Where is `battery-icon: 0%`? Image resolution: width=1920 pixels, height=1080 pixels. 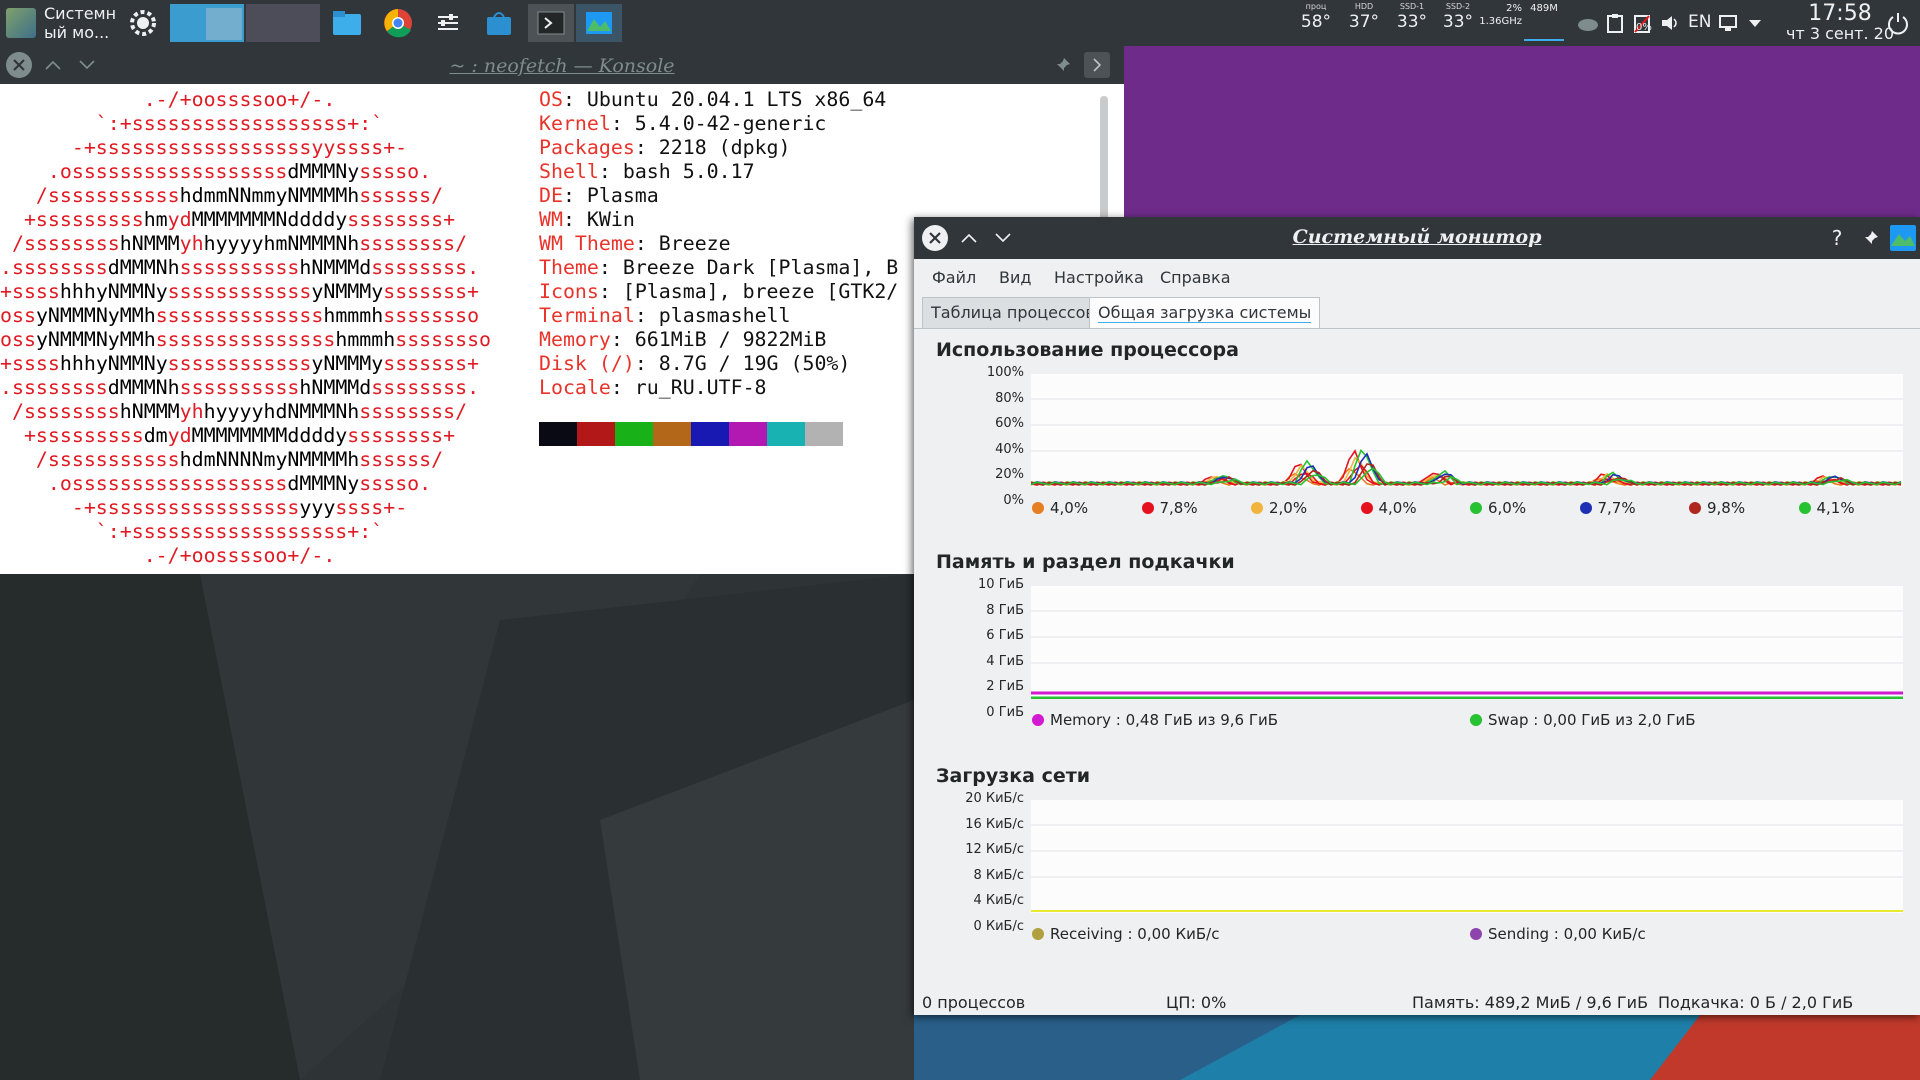 battery-icon: 0% is located at coordinates (1642, 23).